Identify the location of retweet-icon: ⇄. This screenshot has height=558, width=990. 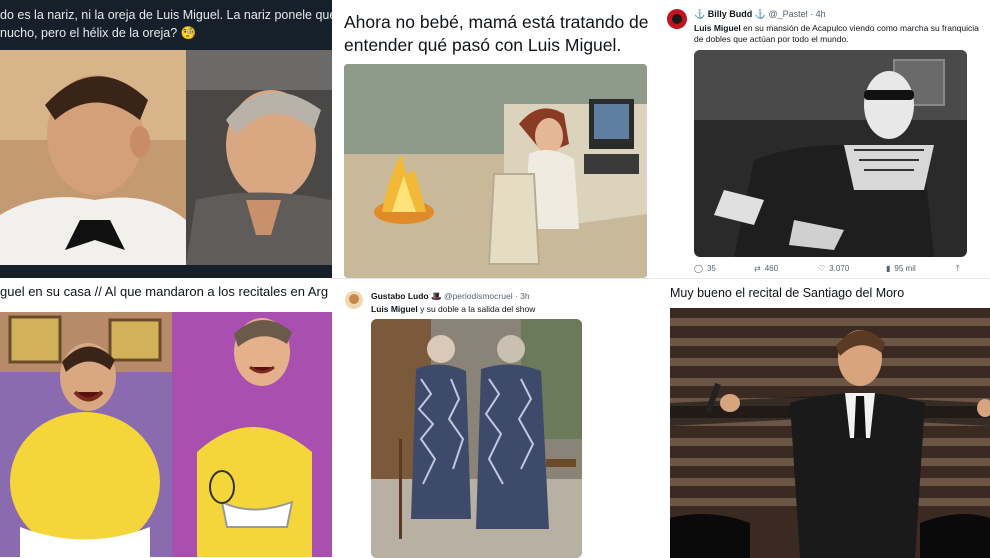
(757, 268).